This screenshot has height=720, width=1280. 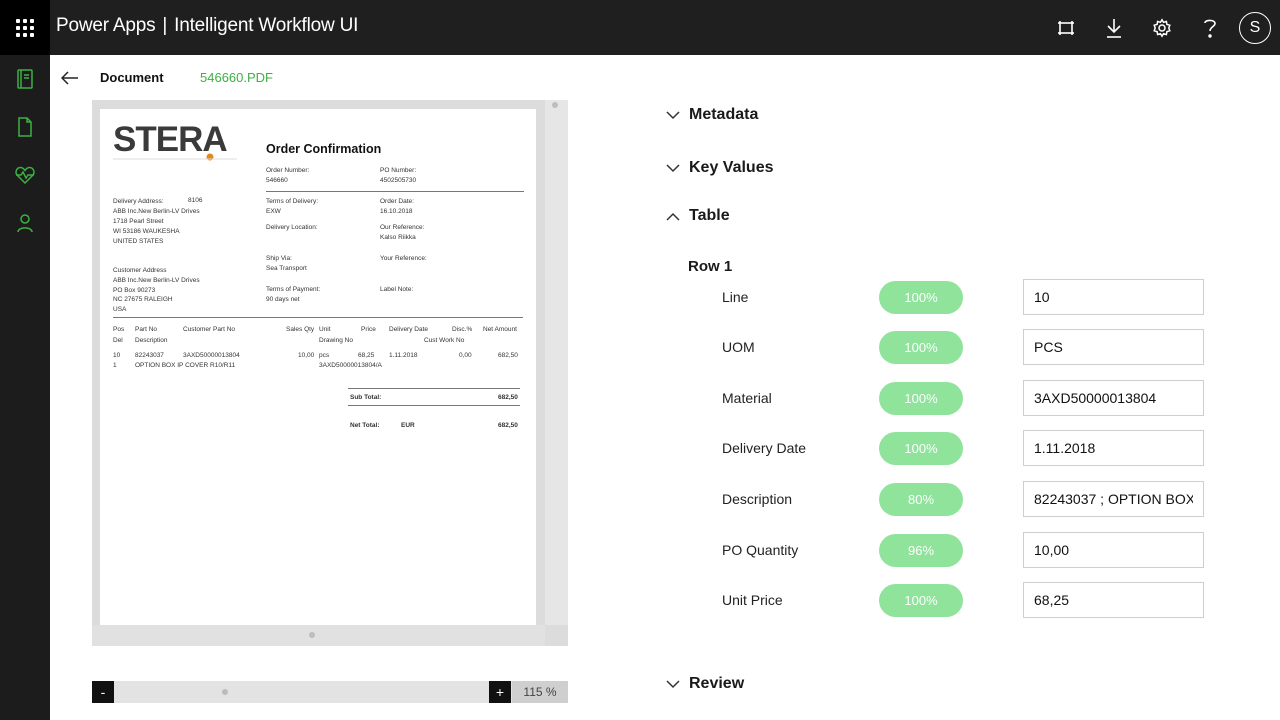 I want to click on section-review-label: Review, so click(x=717, y=683).